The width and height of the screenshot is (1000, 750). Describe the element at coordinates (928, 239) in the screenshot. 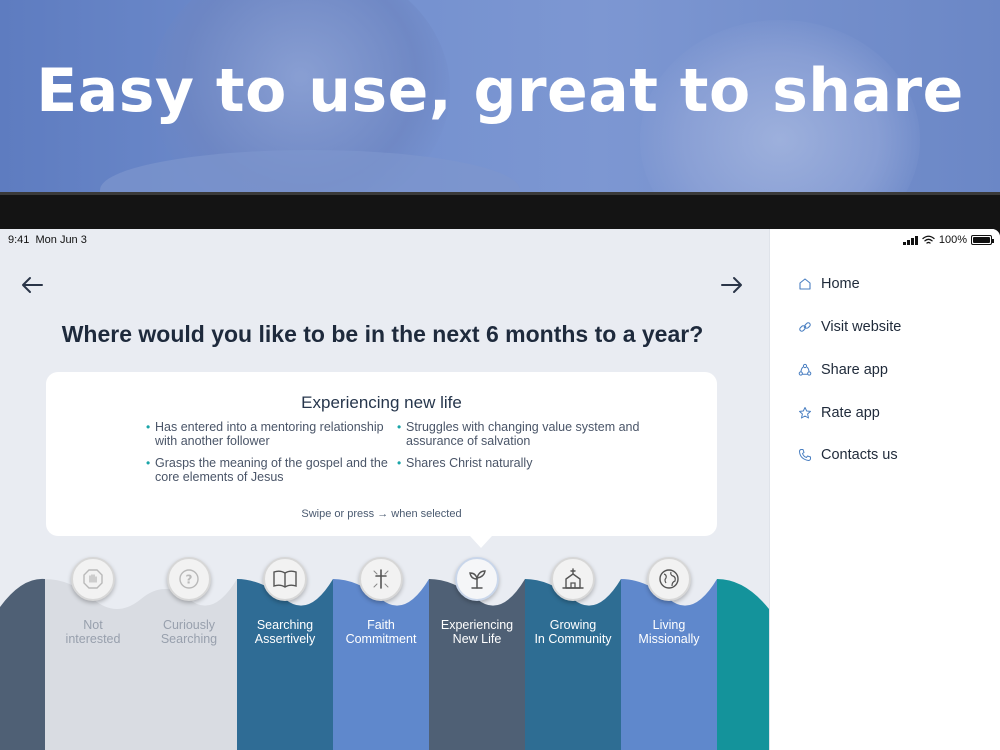

I see `wifi-icon` at that location.